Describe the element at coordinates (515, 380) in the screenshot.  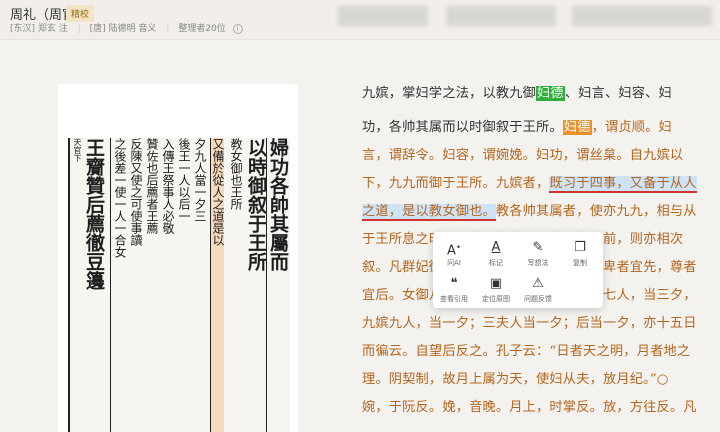
I see `text-line: 理。阴契制，故月上属为天，使妇从夫，放月纪。”○` at that location.